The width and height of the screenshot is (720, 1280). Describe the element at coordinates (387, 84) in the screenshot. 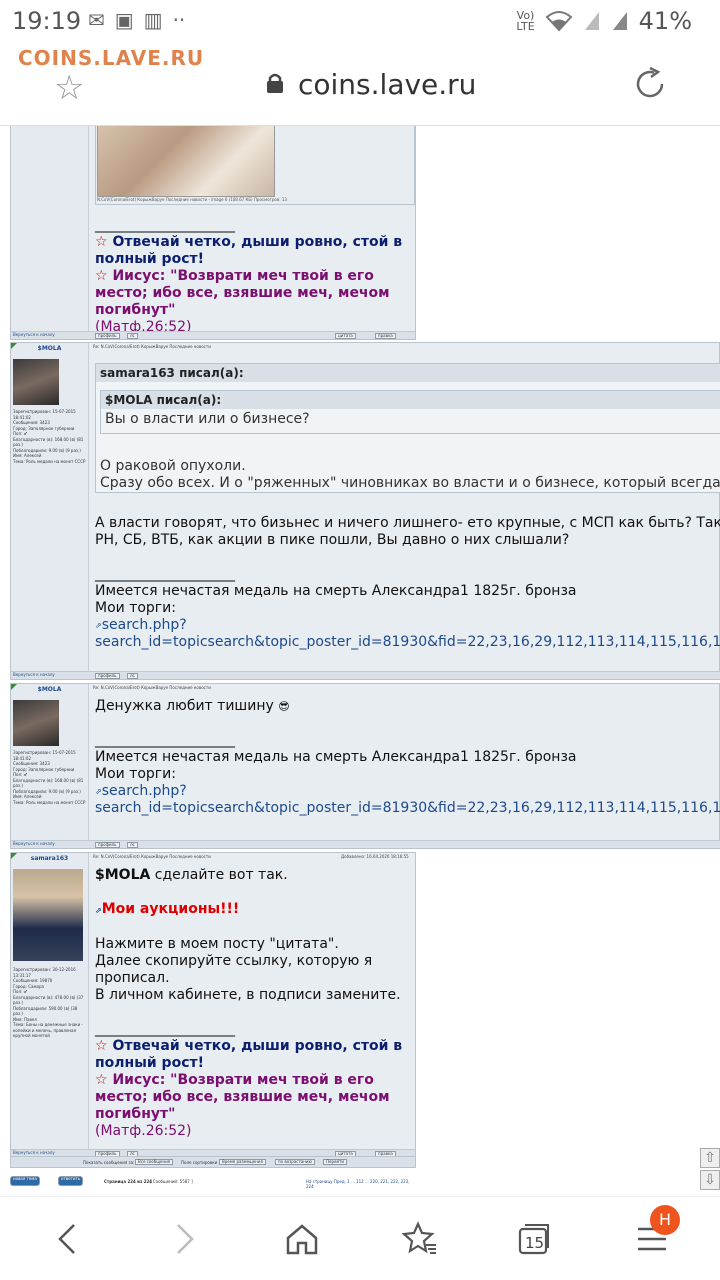

I see `url-field: coins.lave.ru` at that location.